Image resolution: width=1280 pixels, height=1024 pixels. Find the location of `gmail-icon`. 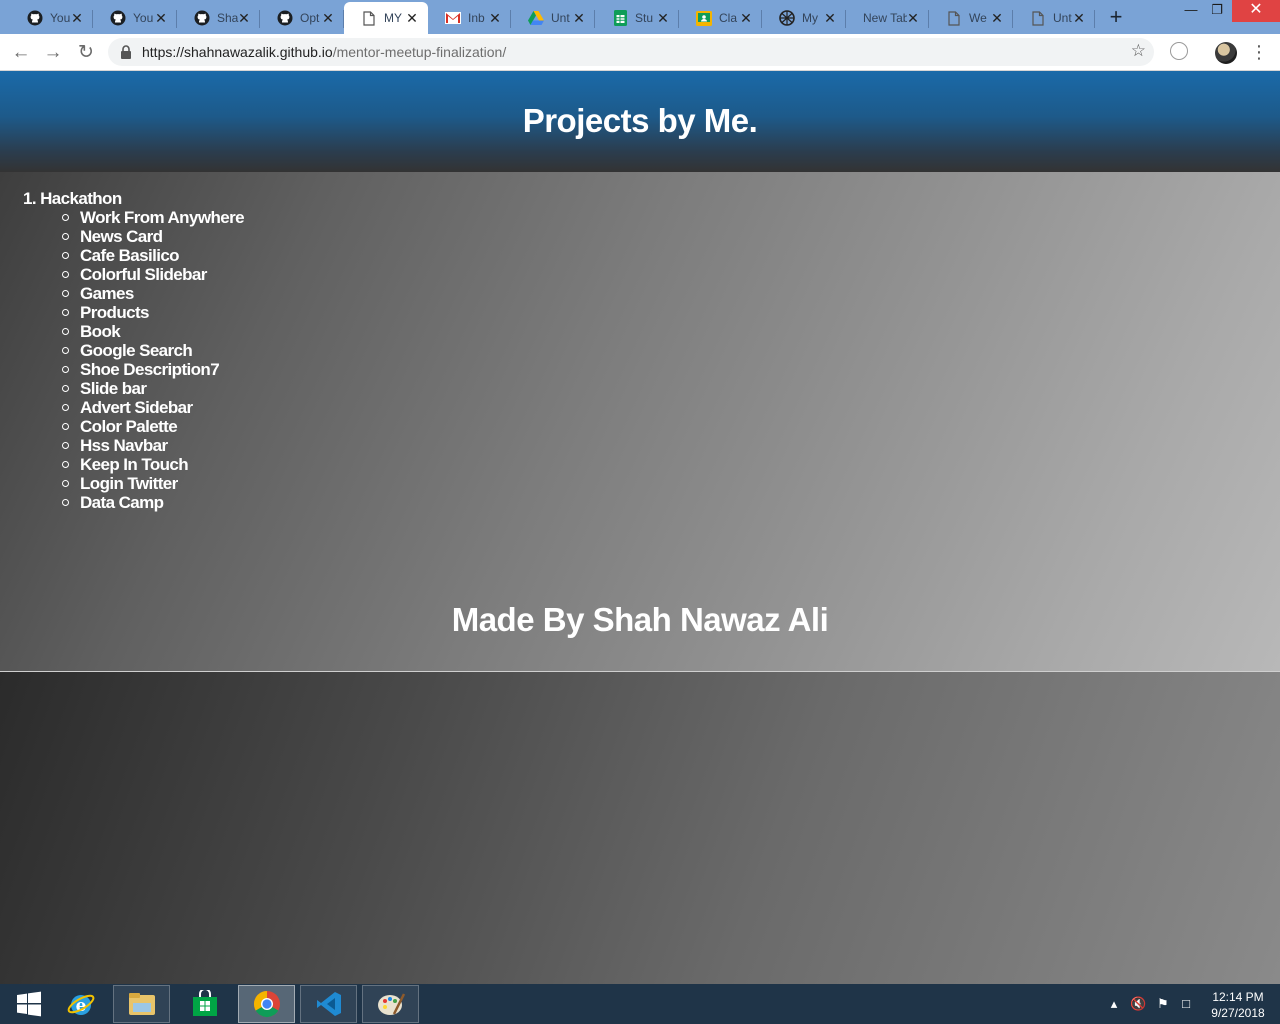

gmail-icon is located at coordinates (453, 18).